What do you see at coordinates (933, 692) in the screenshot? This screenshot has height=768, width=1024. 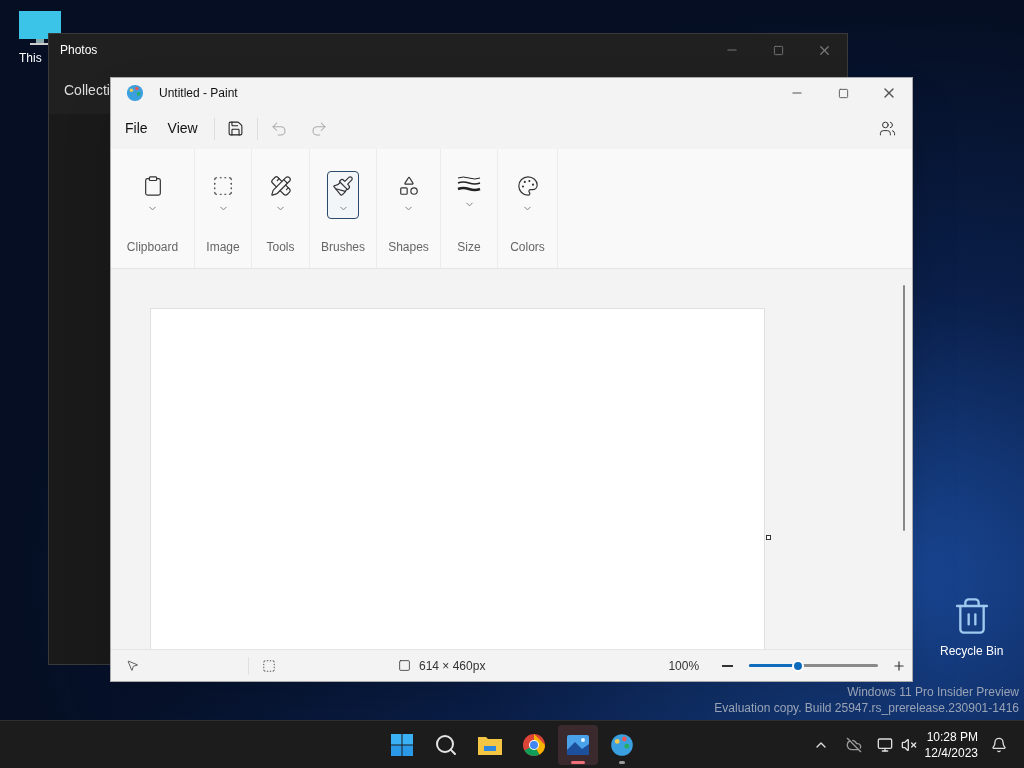 I see `evaluation-notice: Windows 11 Pro Insider Preview` at bounding box center [933, 692].